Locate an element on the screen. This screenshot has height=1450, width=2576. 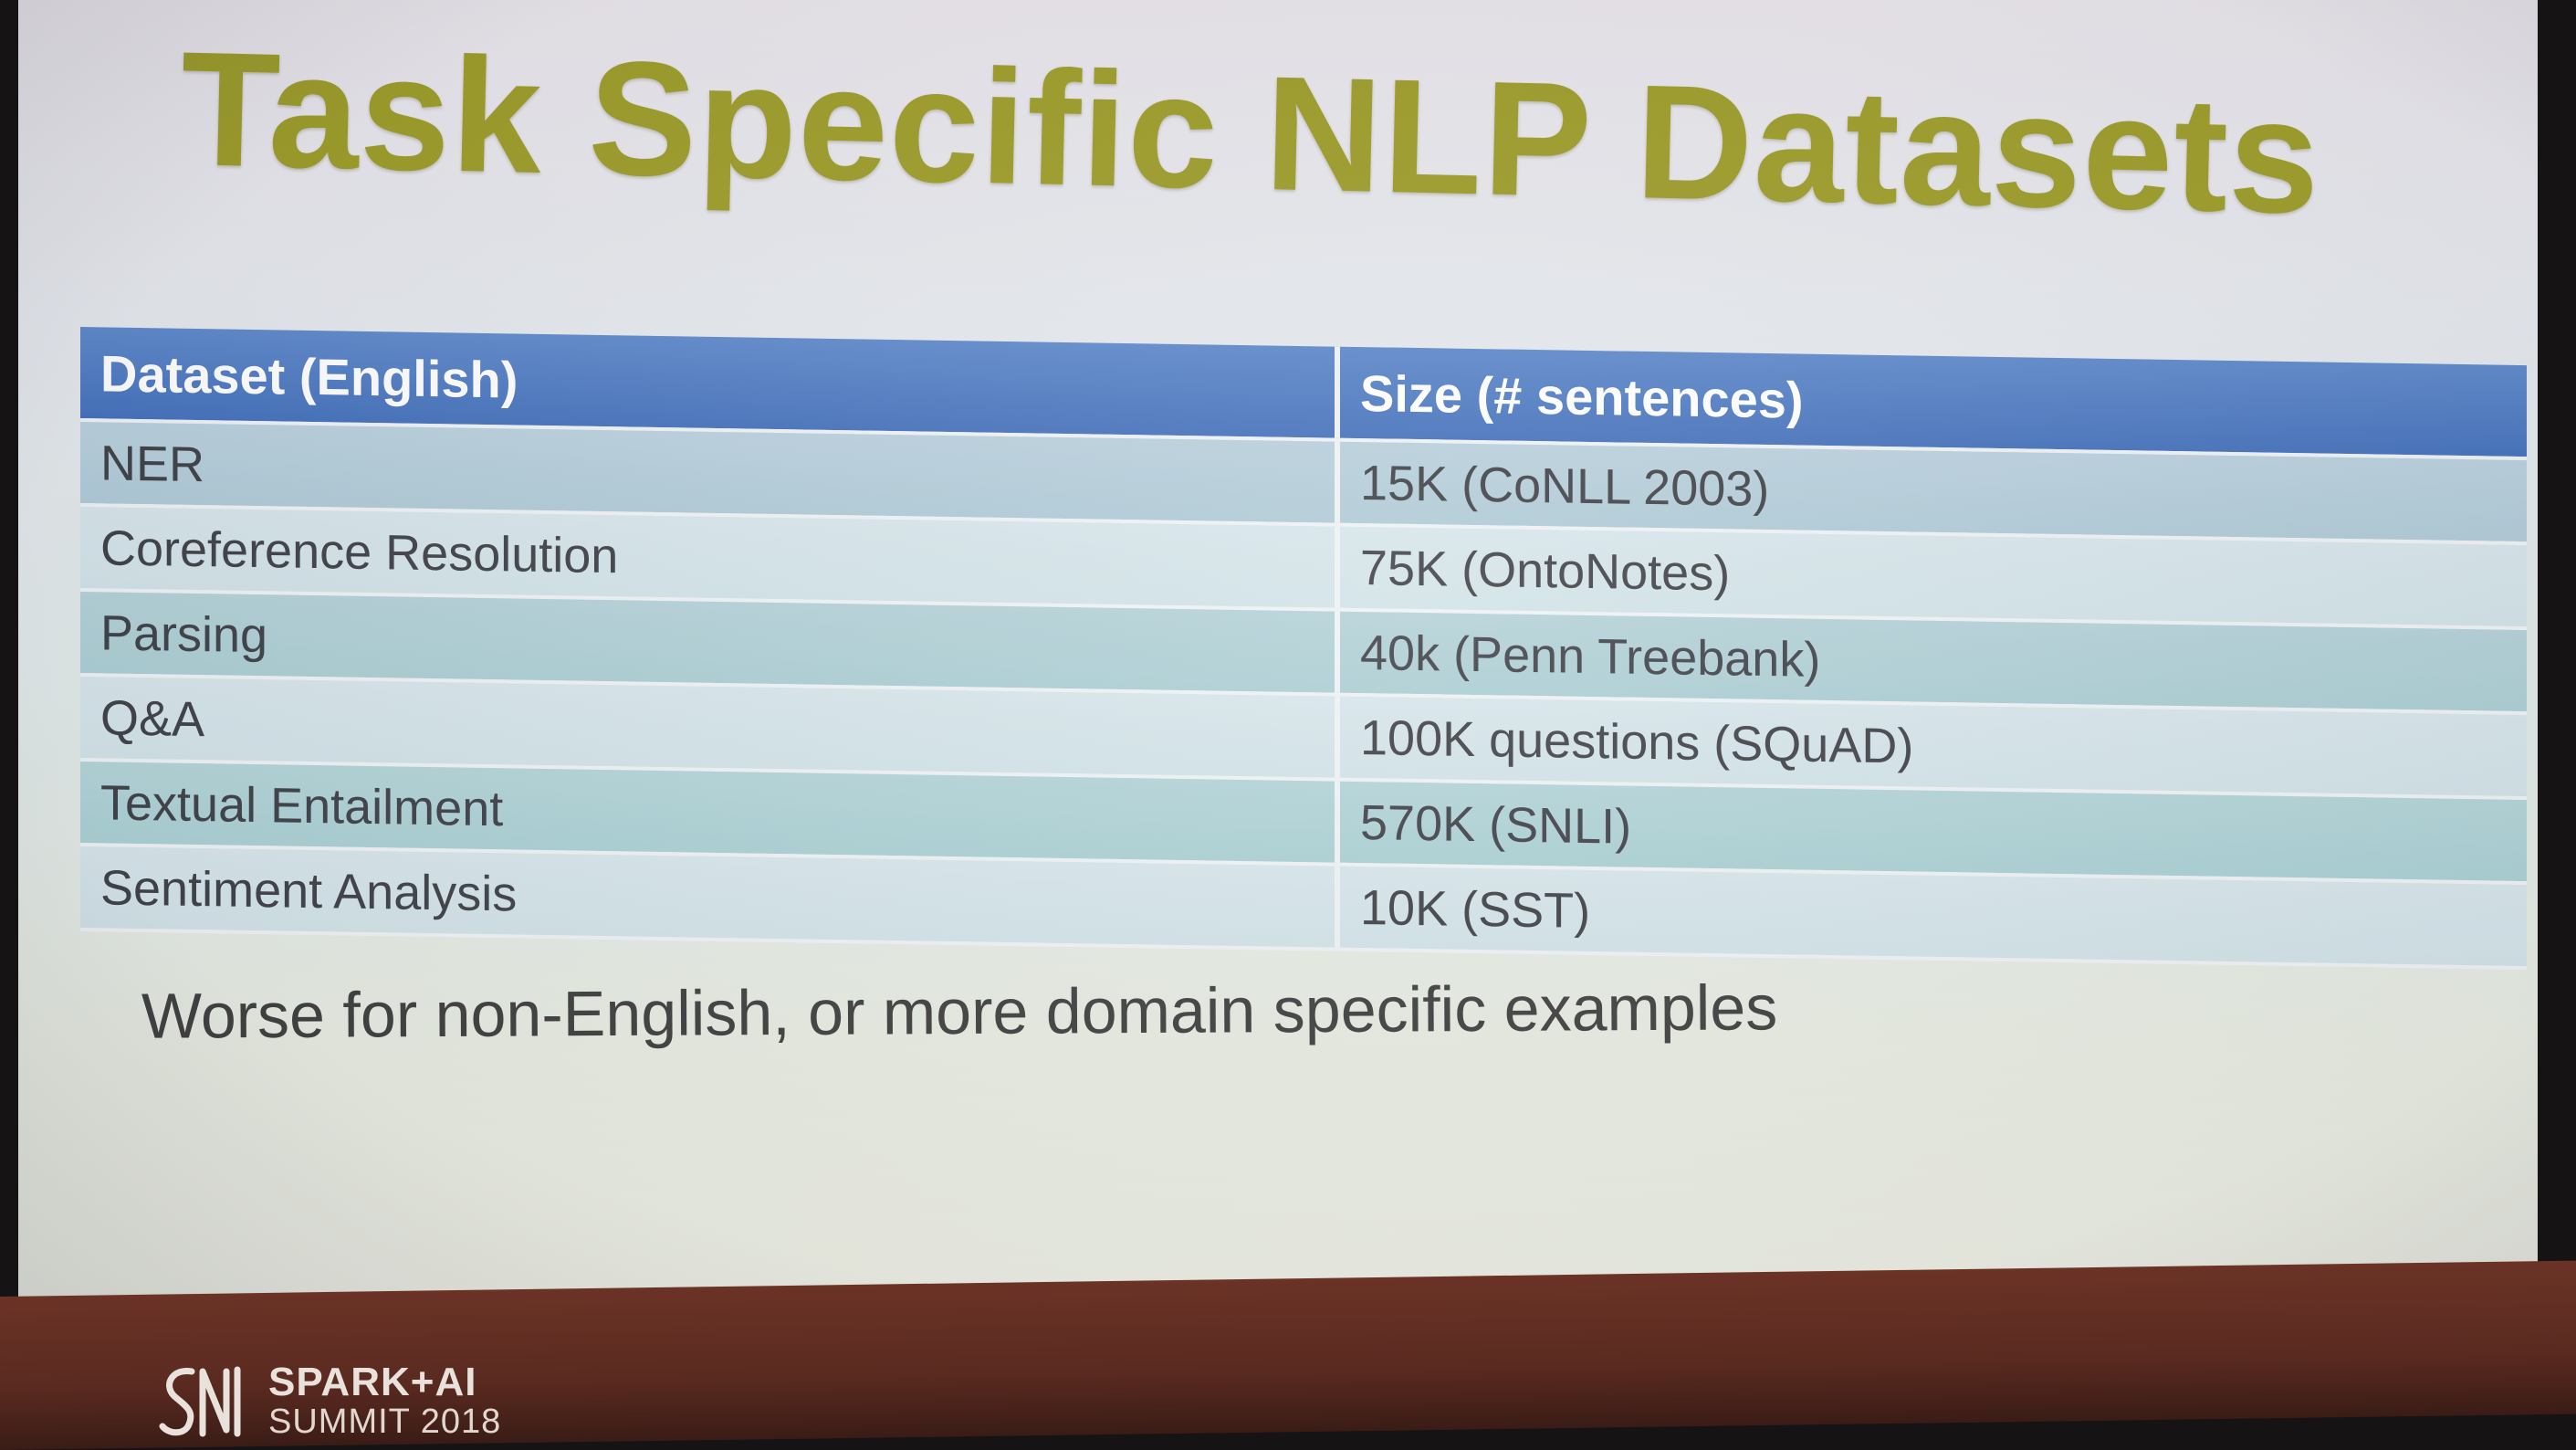
summit-logo: SPARK+AI SUMMIT 2018 is located at coordinates (328, 1401).